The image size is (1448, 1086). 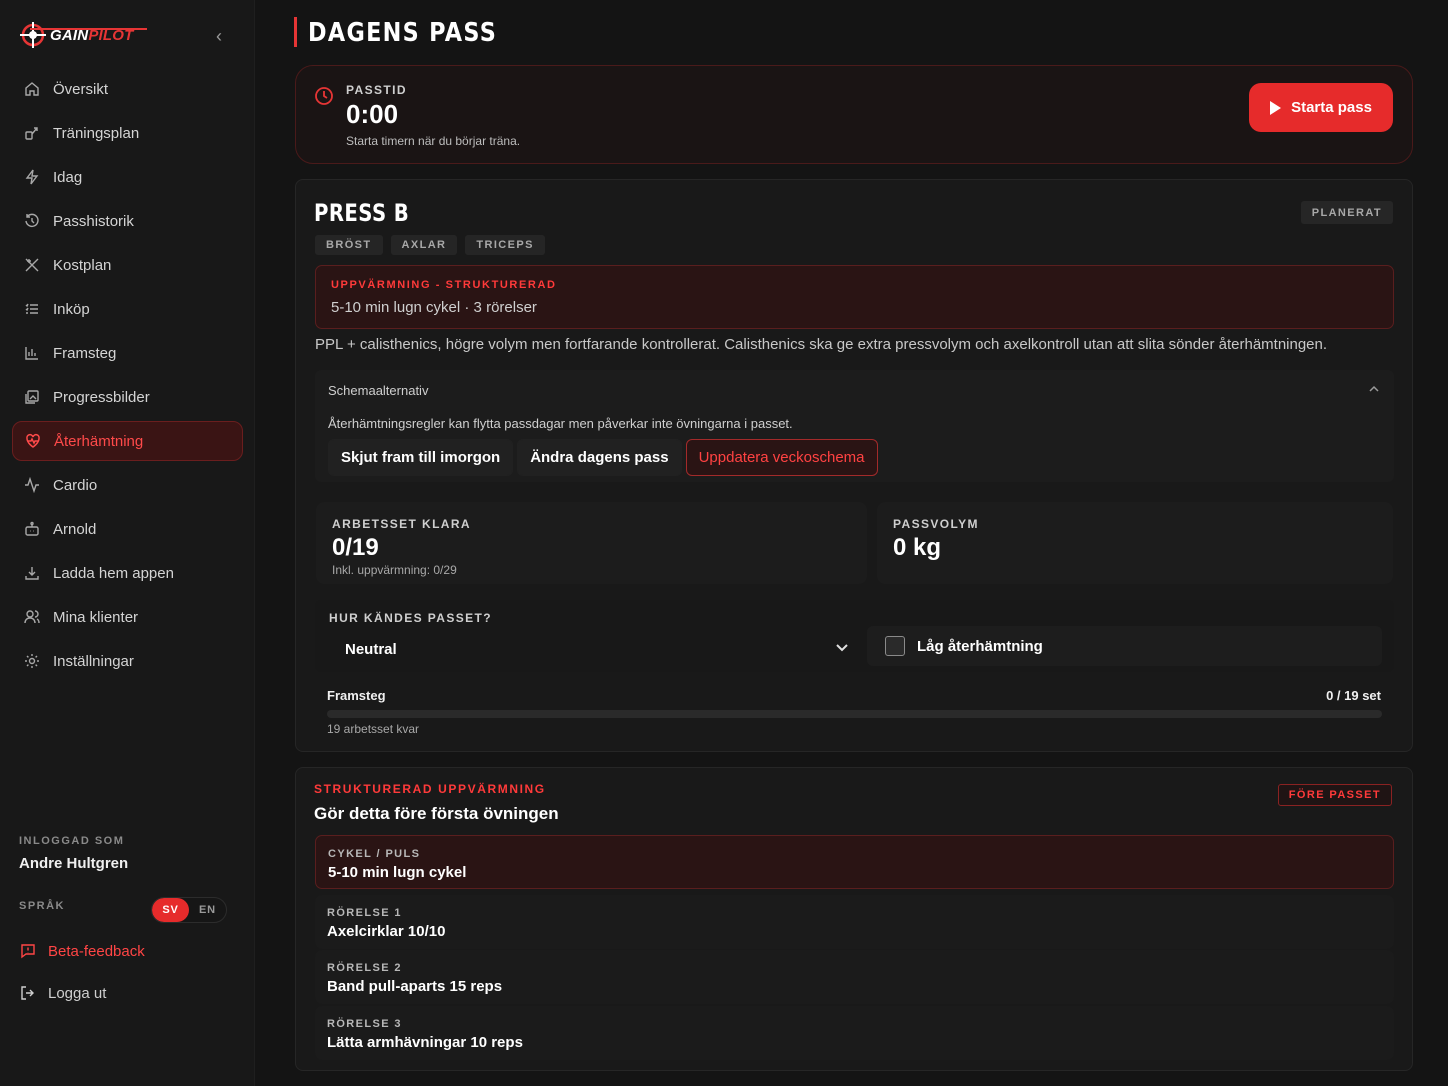 What do you see at coordinates (854, 977) in the screenshot?
I see `warmup-item: RÖRELSE 2 Band pull-aparts 15 reps` at bounding box center [854, 977].